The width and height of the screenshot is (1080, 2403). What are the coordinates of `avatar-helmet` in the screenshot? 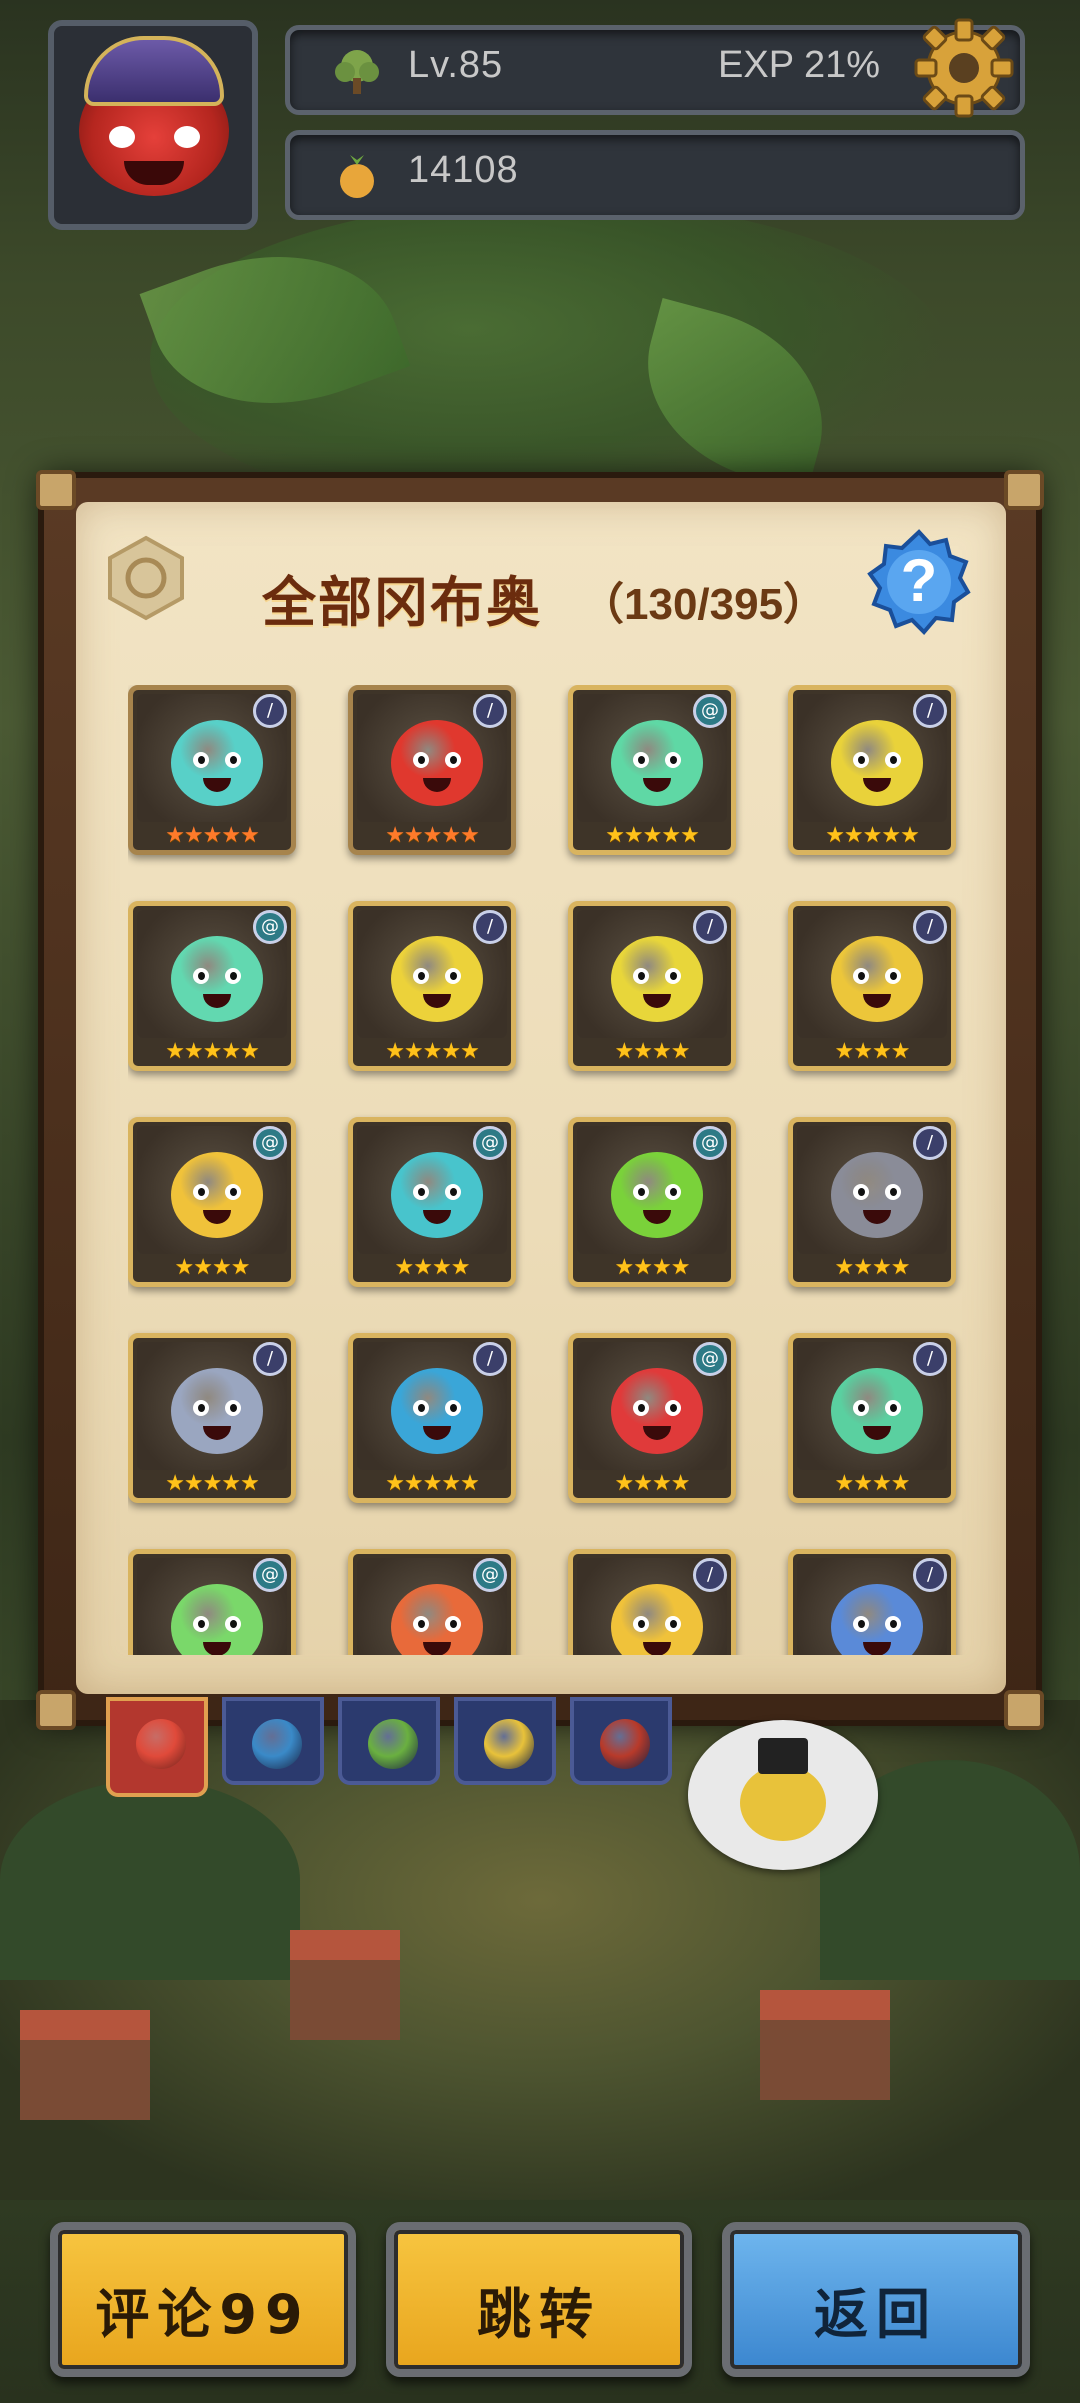 It's located at (154, 71).